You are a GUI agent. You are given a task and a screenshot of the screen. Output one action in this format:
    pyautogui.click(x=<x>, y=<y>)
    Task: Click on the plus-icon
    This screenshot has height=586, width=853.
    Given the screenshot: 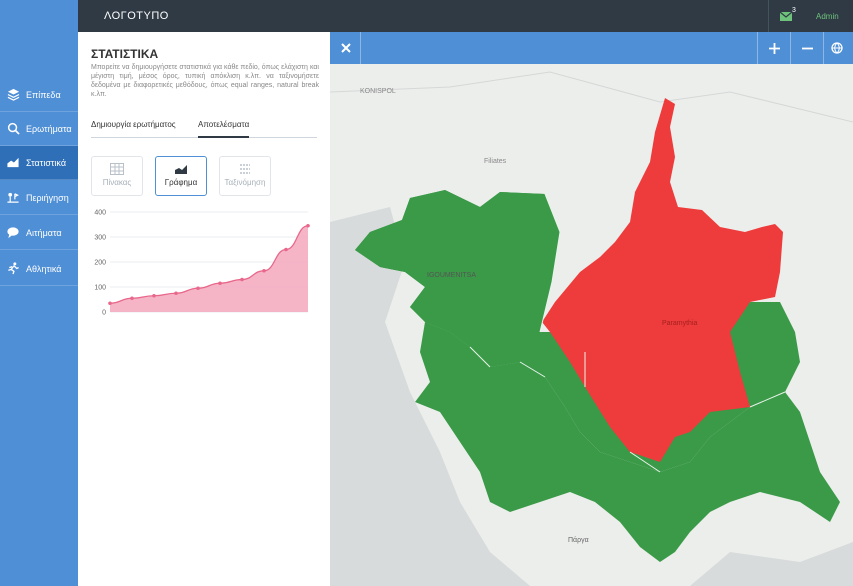 What is the action you would take?
    pyautogui.click(x=774, y=48)
    